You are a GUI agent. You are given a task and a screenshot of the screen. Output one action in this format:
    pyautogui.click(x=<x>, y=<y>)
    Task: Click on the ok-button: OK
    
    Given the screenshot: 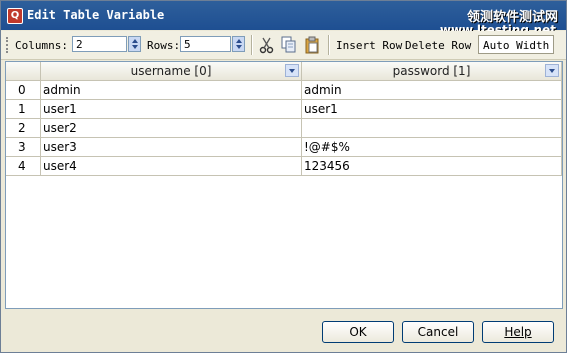 What is the action you would take?
    pyautogui.click(x=358, y=332)
    